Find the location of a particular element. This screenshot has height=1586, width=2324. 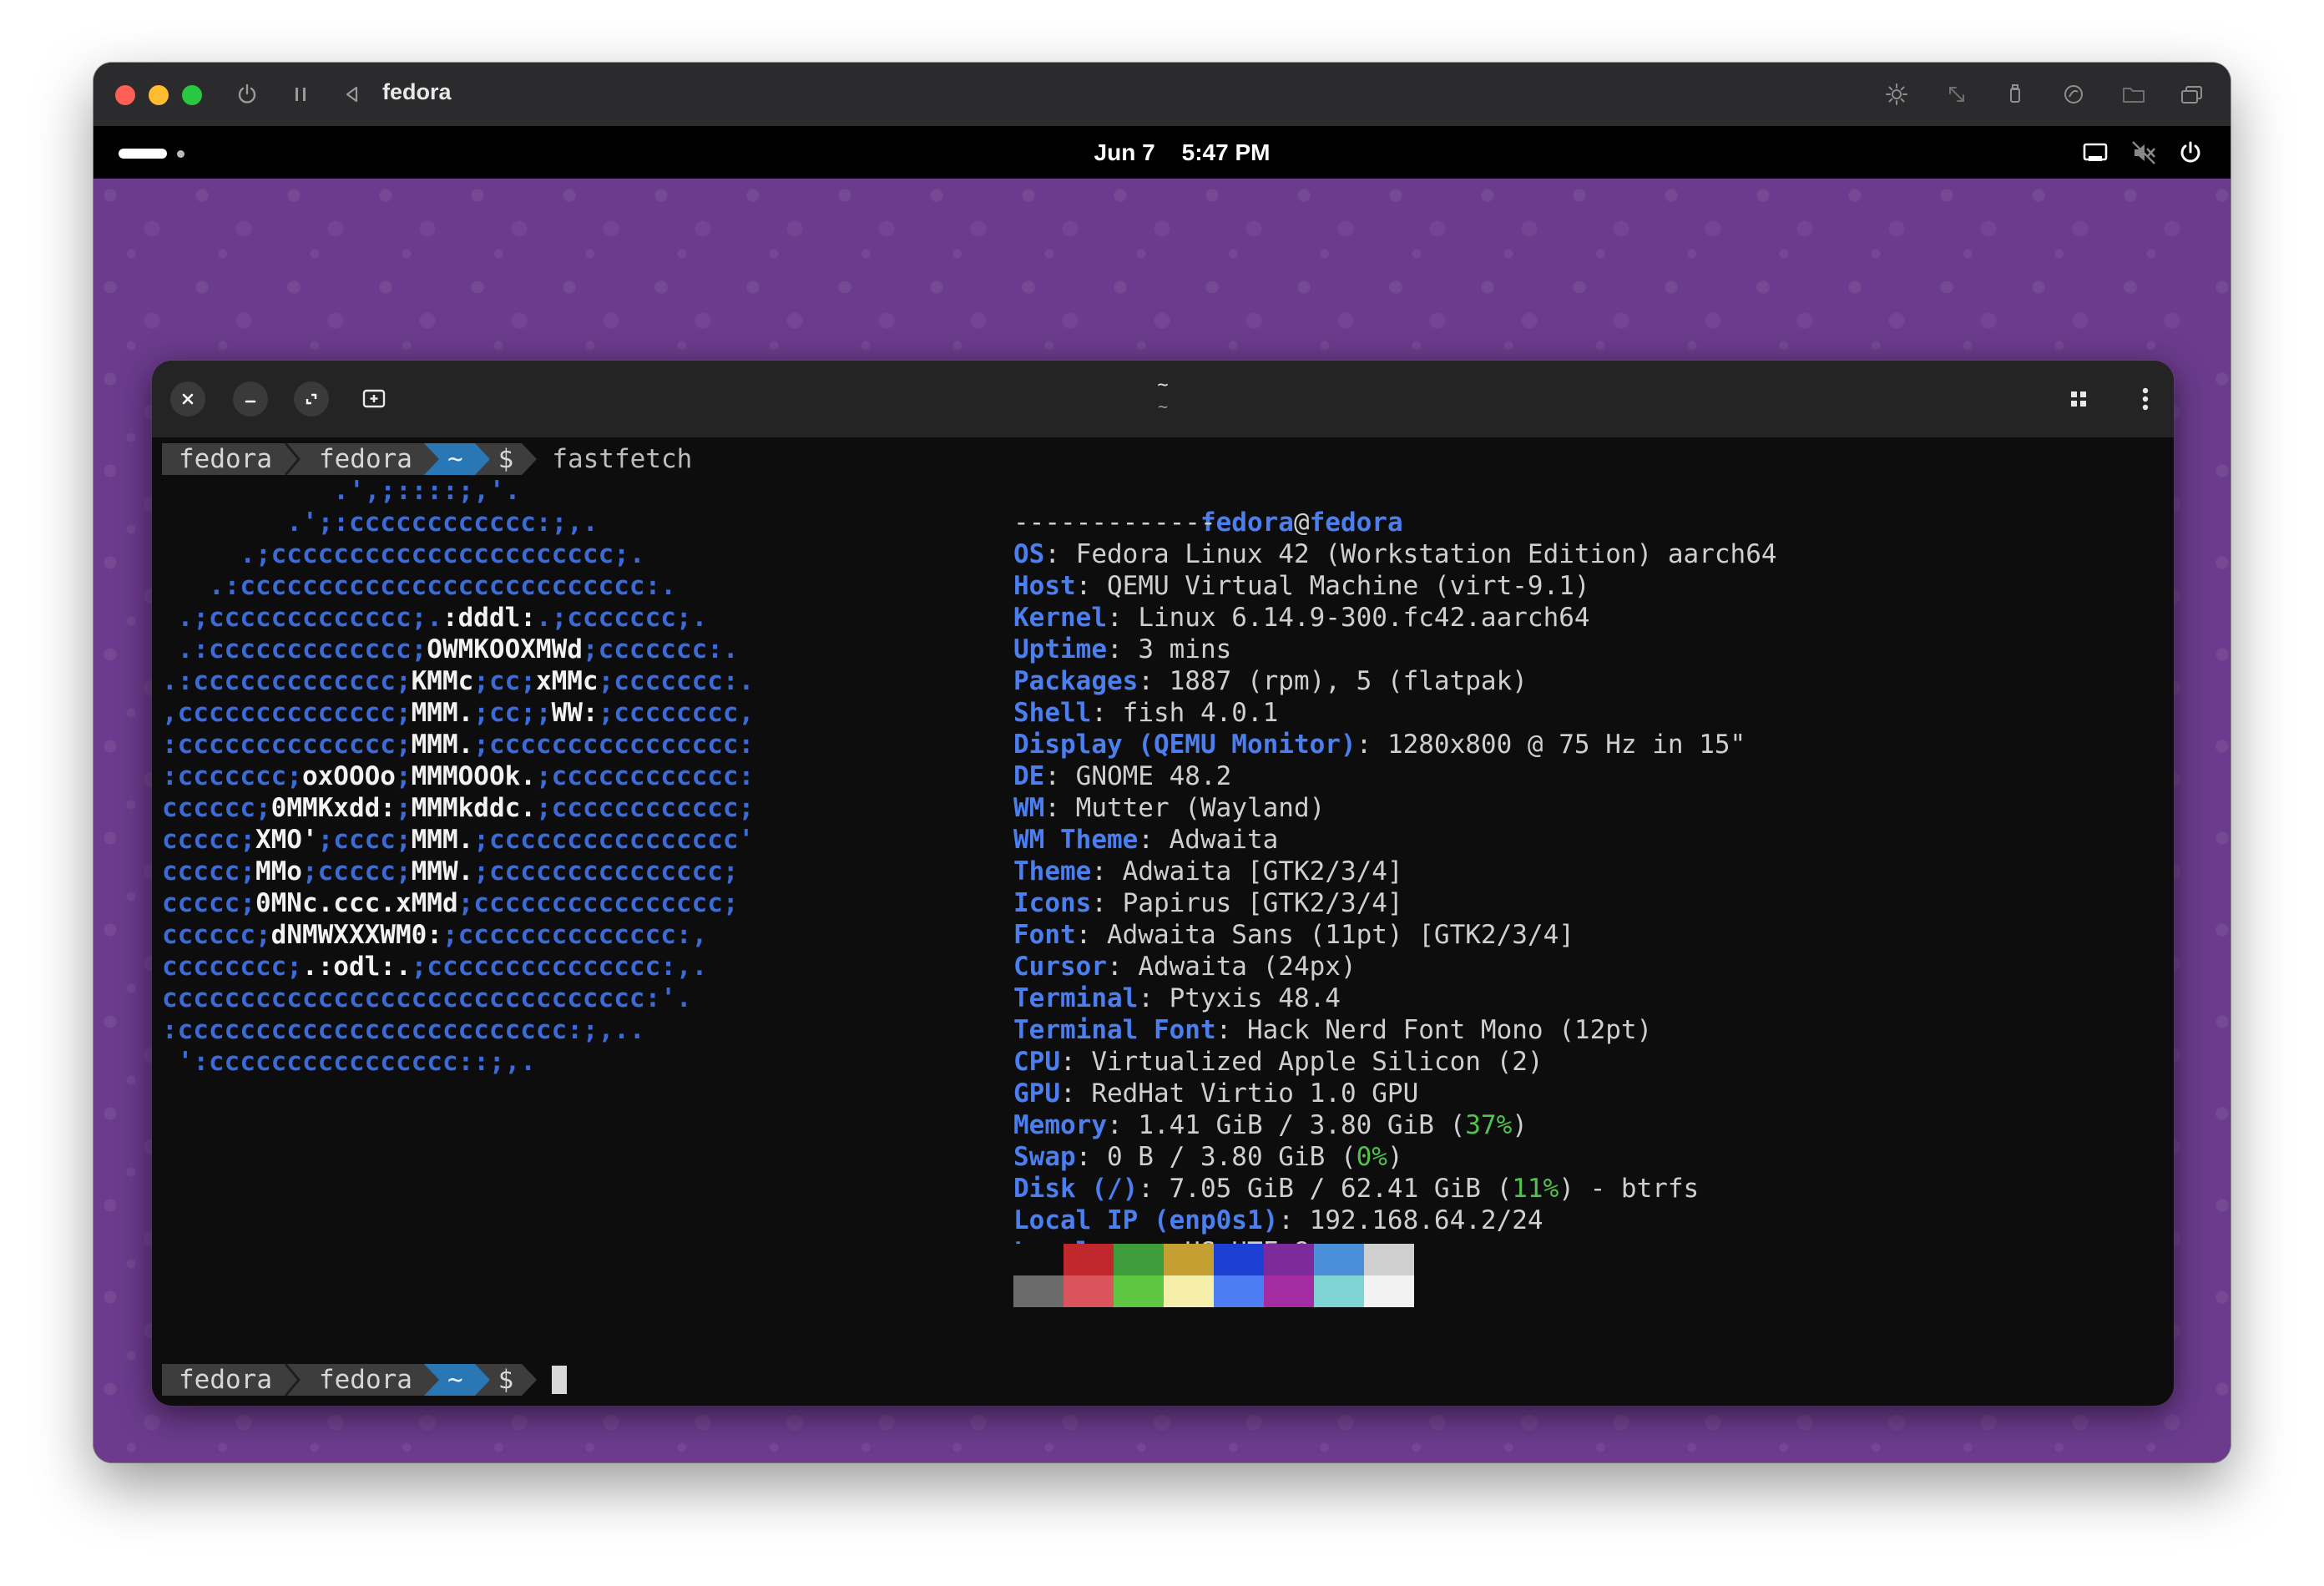

info-value: Adwaita (24px) is located at coordinates (1247, 967).